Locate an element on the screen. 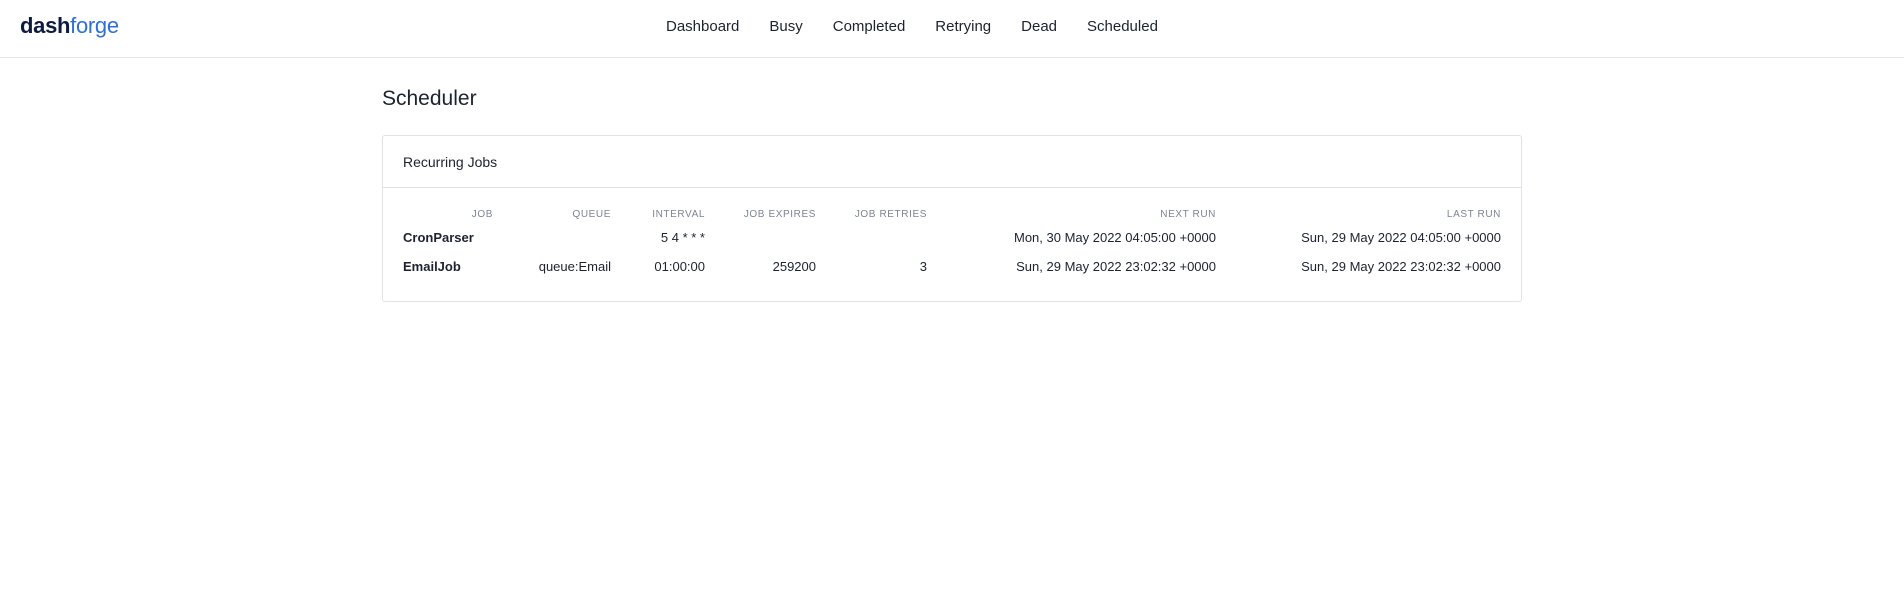 The width and height of the screenshot is (1904, 593). job-expires is located at coordinates (760, 237).